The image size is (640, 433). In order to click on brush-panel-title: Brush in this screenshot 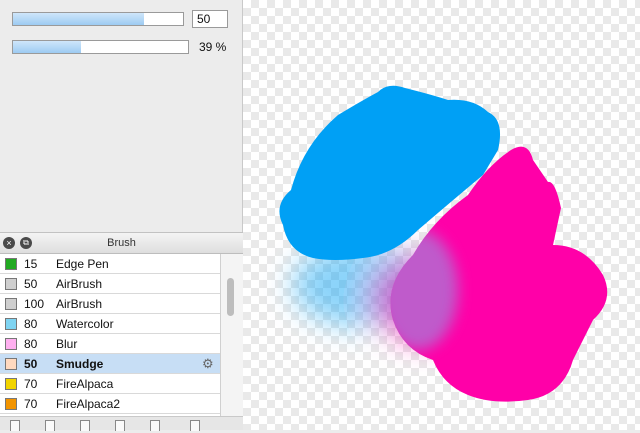, I will do `click(121, 243)`.